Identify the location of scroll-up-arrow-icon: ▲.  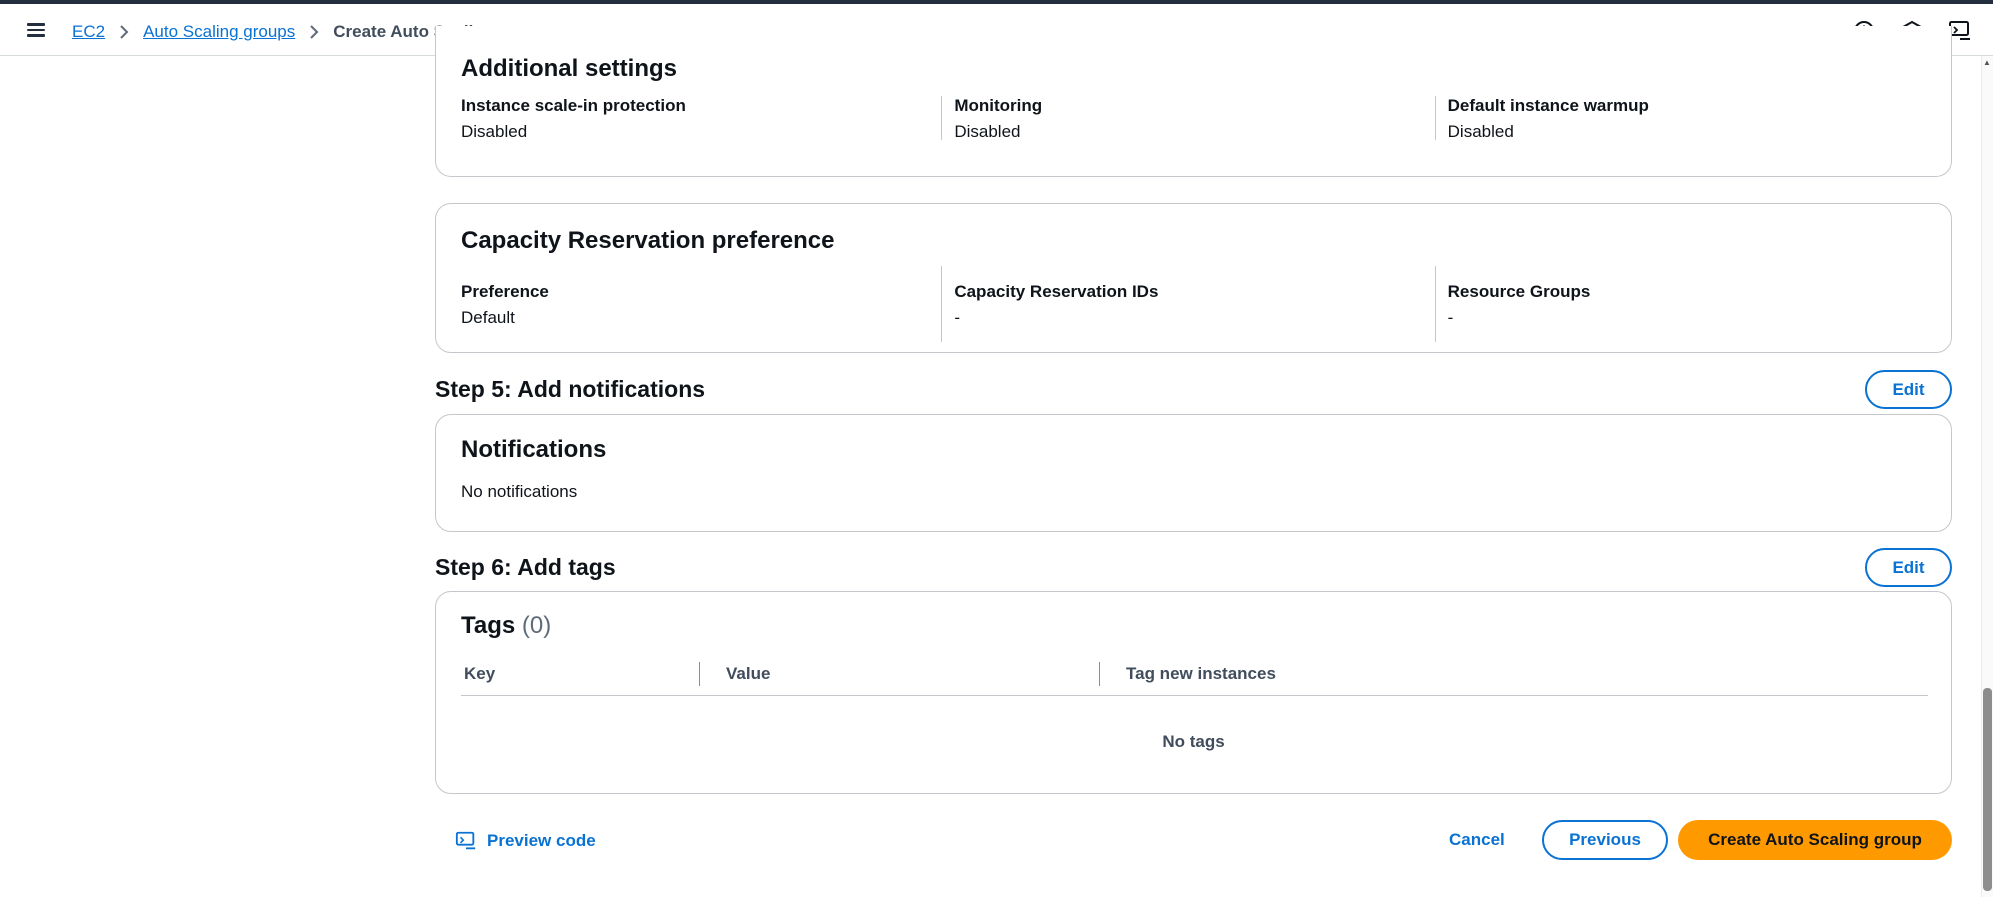
(1987, 64).